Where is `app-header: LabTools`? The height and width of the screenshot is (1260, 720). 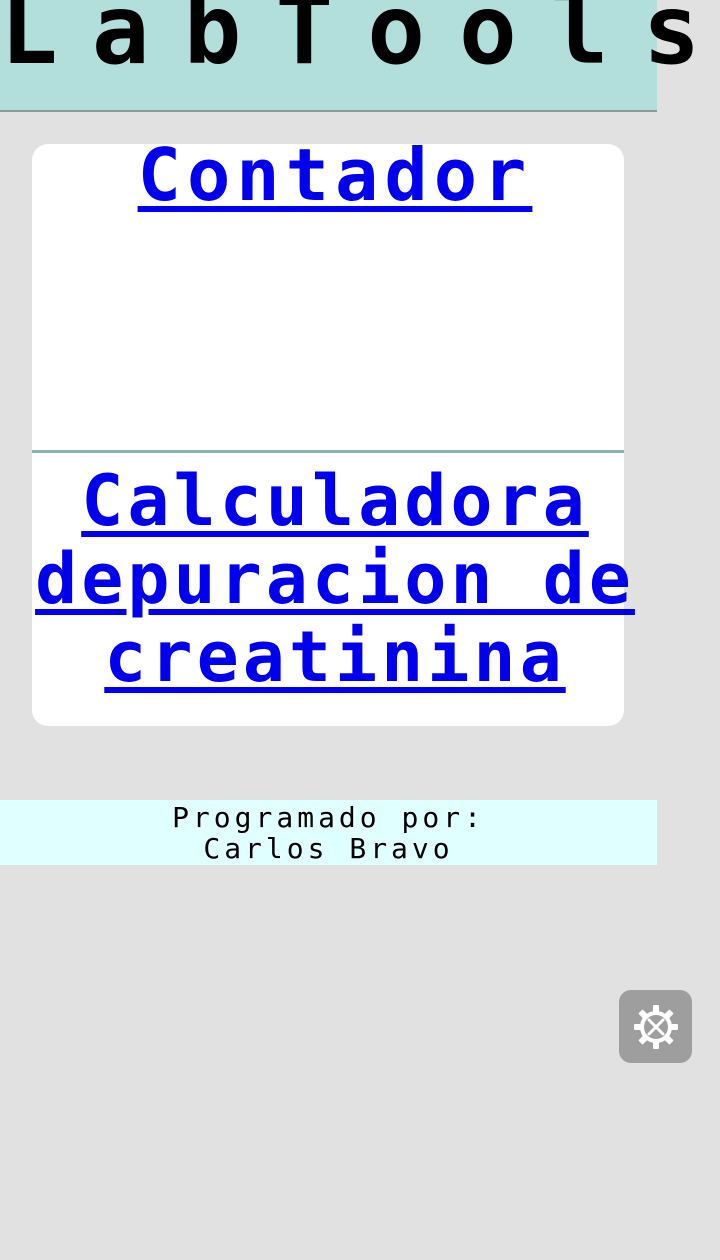
app-header: LabTools is located at coordinates (350, 56).